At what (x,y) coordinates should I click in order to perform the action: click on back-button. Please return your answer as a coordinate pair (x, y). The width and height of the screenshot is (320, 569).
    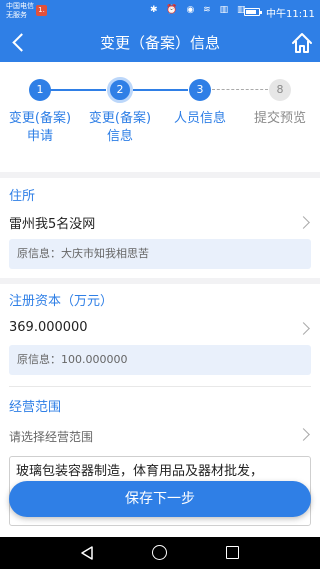
    Looking at the image, I should click on (19, 43).